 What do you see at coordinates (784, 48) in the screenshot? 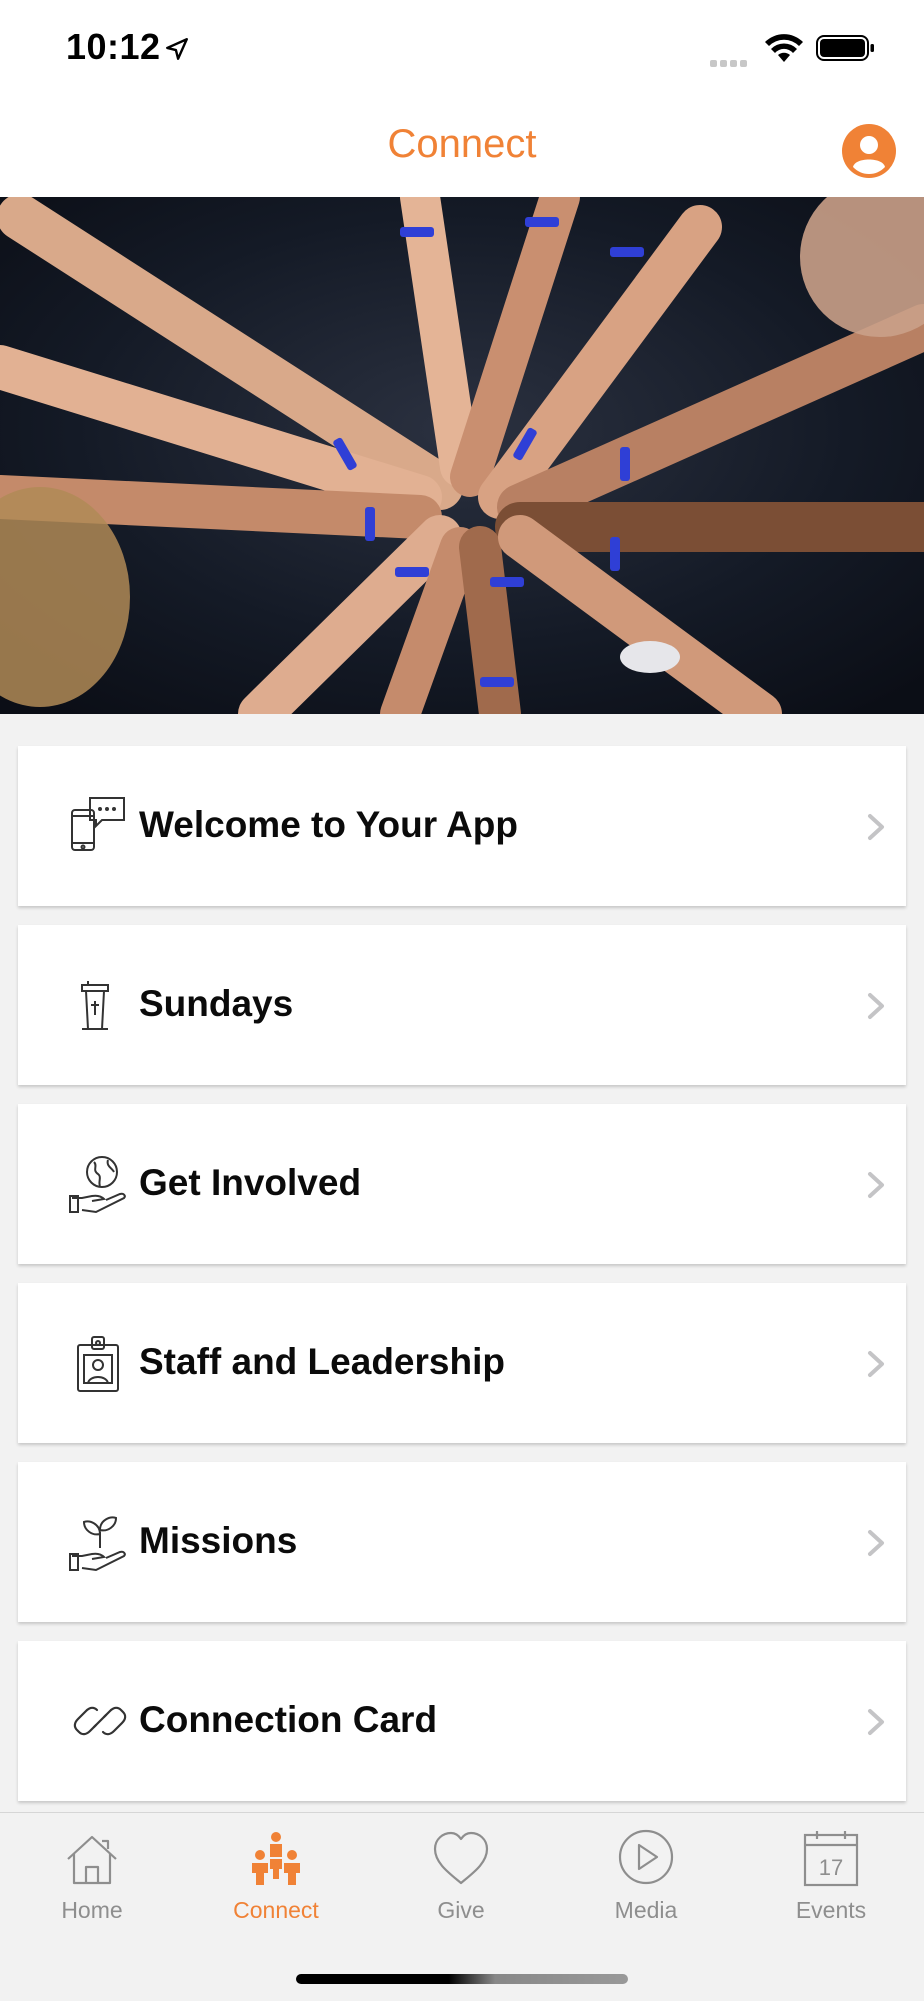
I see `wifi-icon` at bounding box center [784, 48].